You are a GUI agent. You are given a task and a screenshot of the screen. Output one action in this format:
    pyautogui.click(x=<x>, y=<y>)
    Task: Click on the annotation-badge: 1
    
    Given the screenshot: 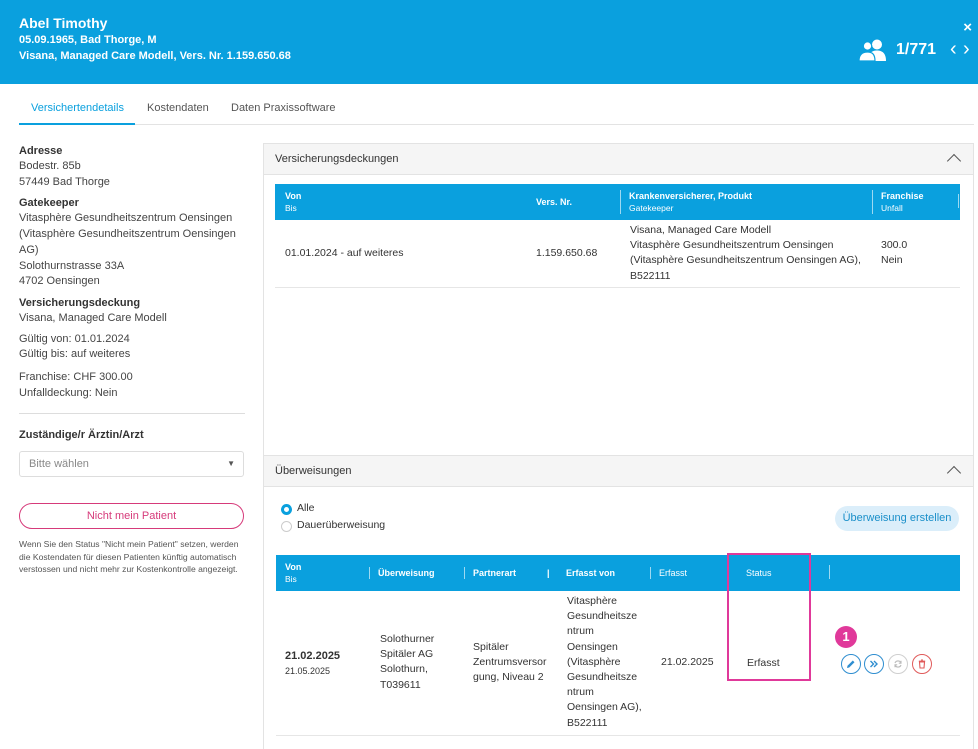 What is the action you would take?
    pyautogui.click(x=846, y=637)
    